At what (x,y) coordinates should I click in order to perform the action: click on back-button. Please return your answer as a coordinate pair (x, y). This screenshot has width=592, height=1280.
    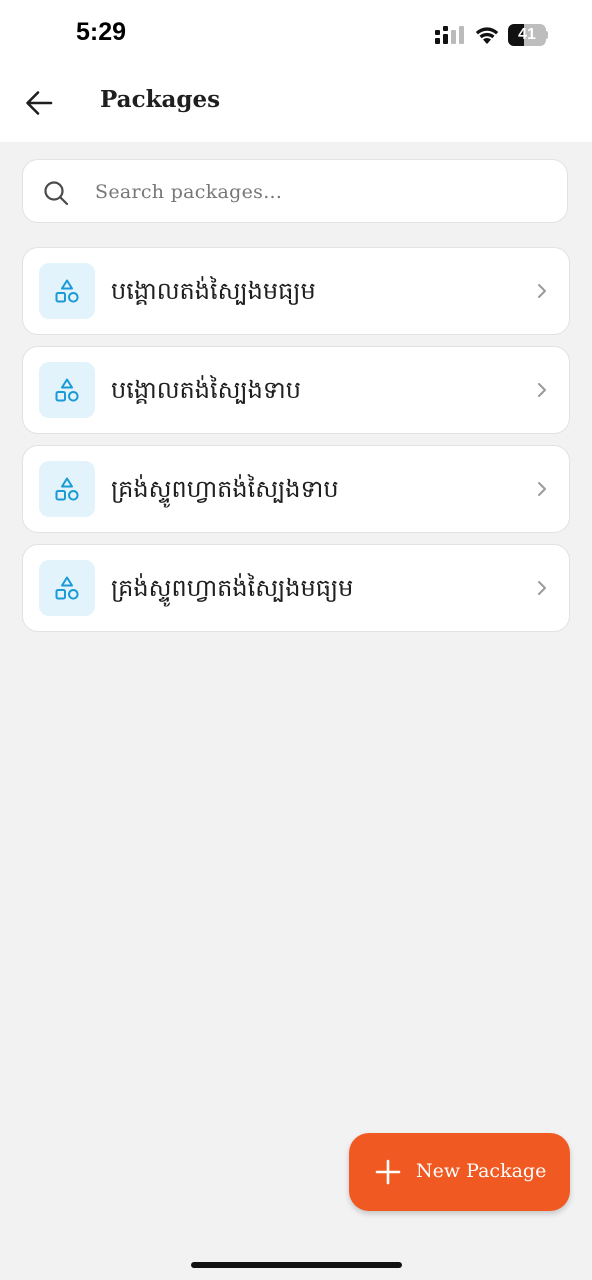
    Looking at the image, I should click on (39, 103).